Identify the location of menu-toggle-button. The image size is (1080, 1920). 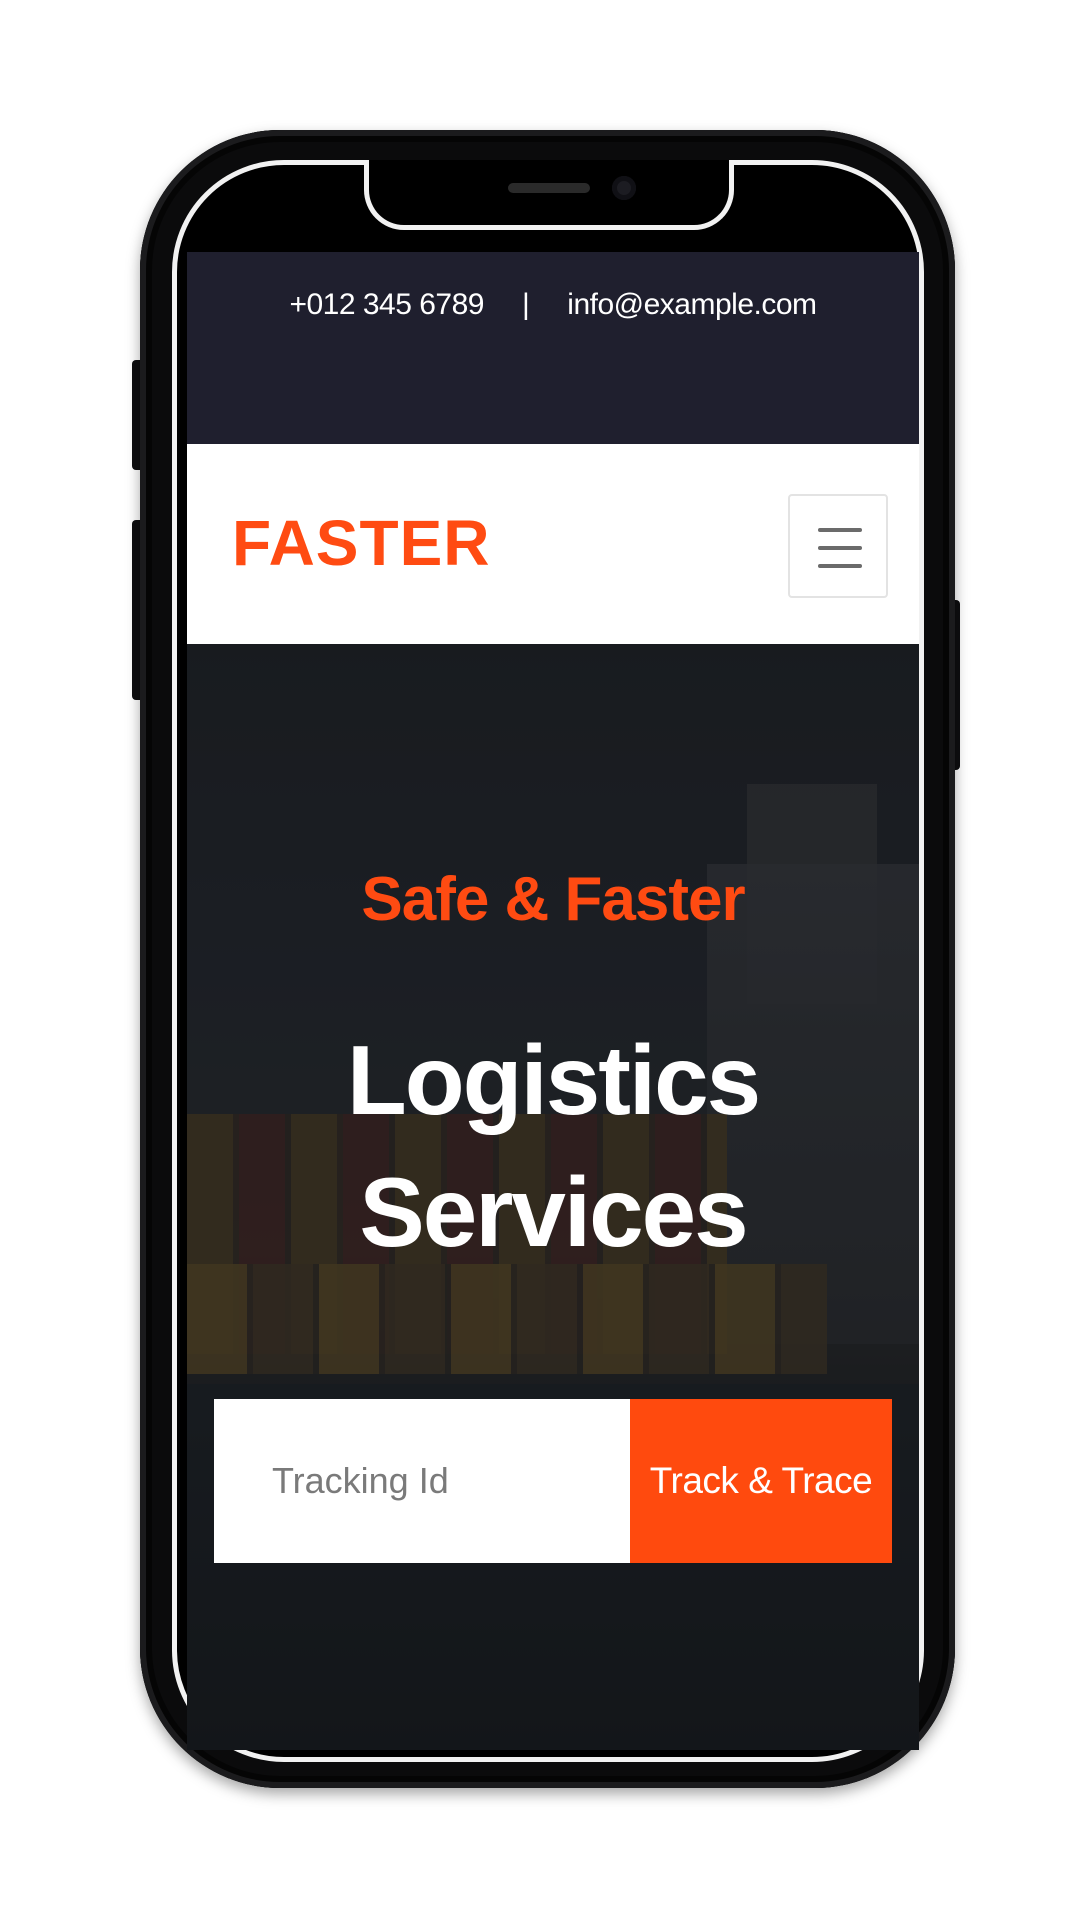
(838, 546).